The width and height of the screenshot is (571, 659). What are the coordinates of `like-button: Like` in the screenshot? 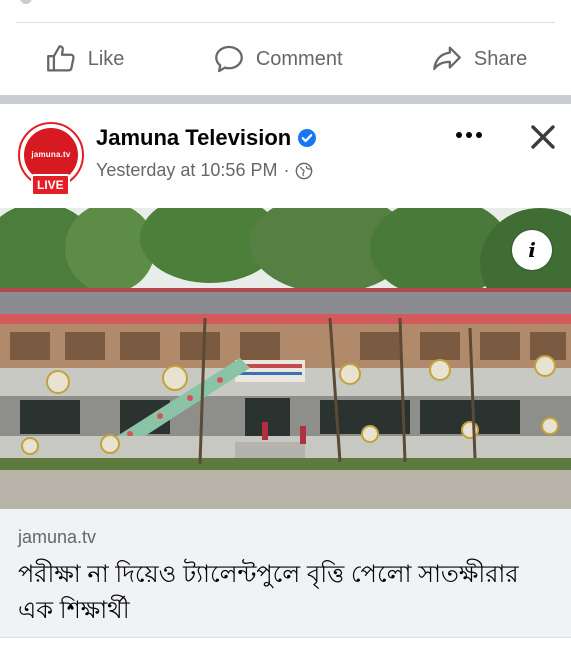 It's located at (84, 59).